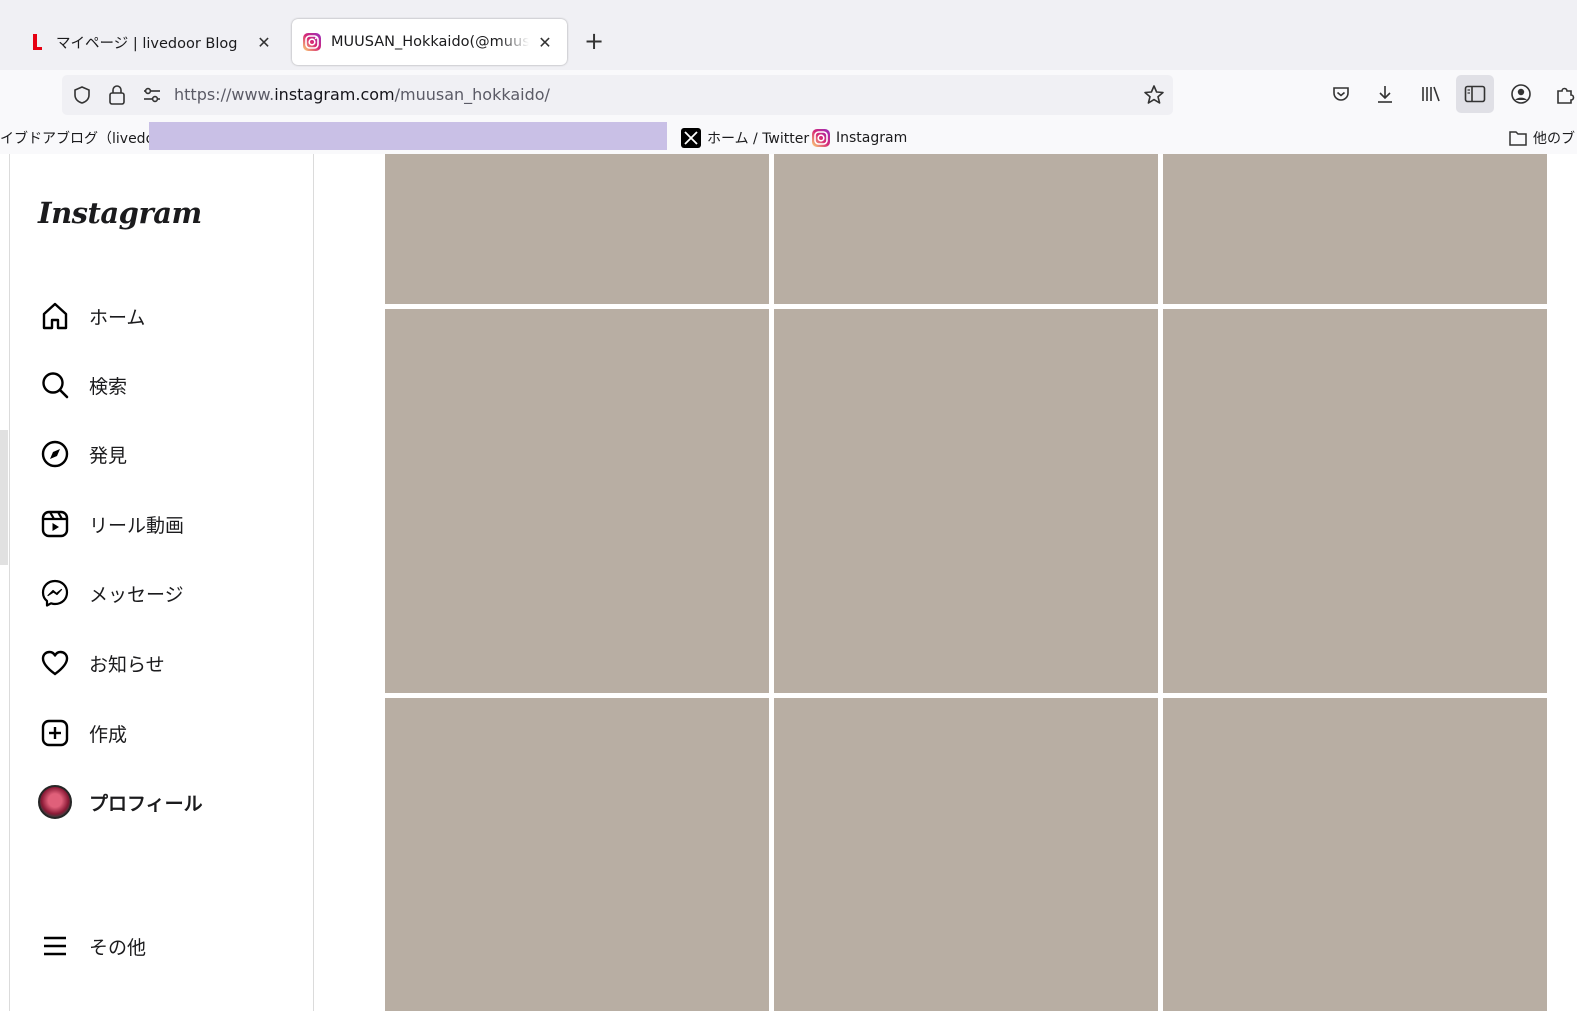 This screenshot has width=1577, height=1011. What do you see at coordinates (1518, 138) in the screenshot?
I see `folder-icon` at bounding box center [1518, 138].